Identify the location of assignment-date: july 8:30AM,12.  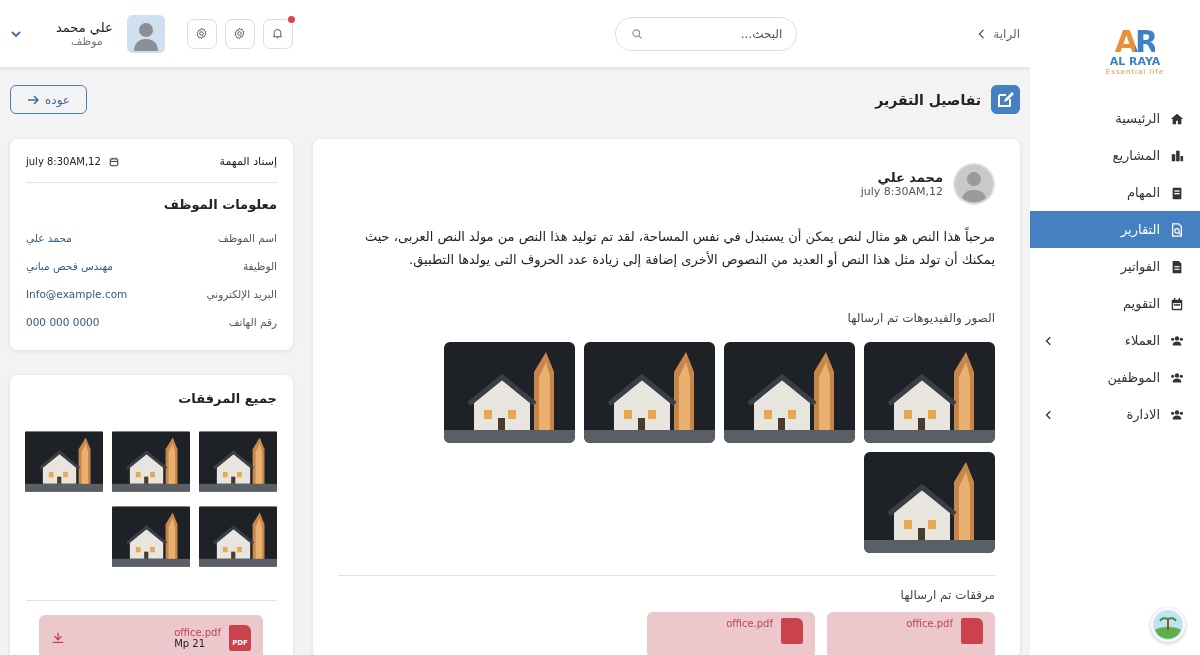
(63, 161).